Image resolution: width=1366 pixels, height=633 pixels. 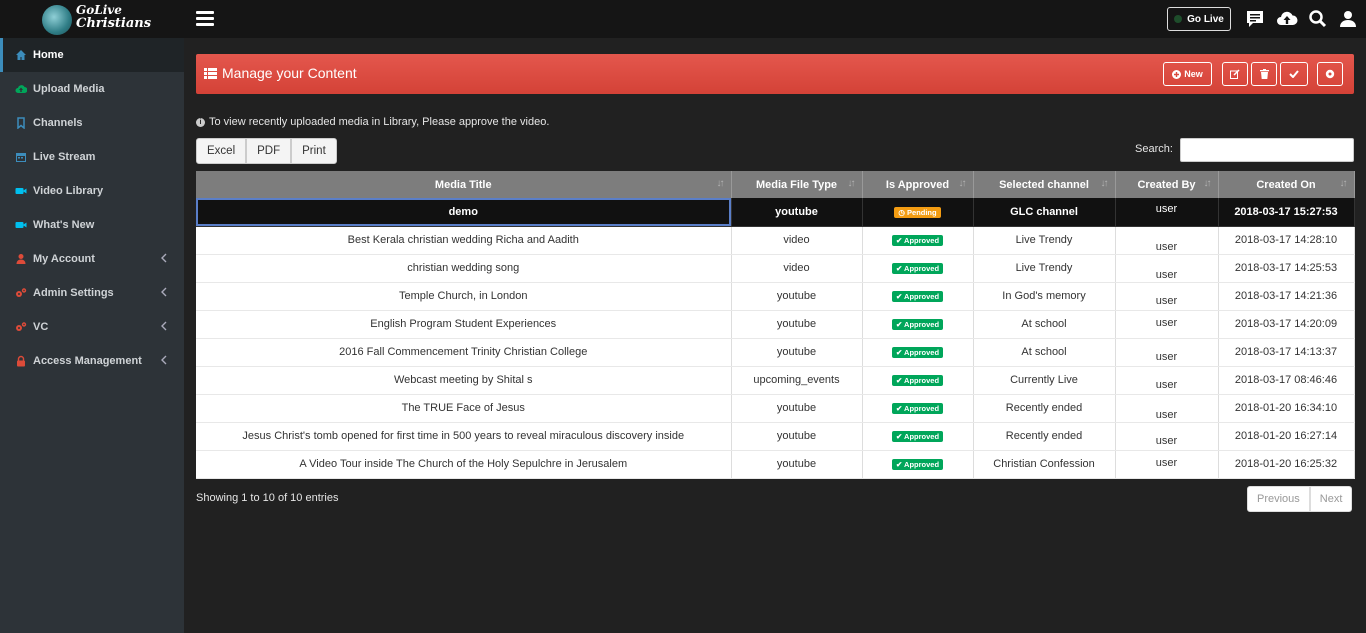 What do you see at coordinates (683, 19) in the screenshot?
I see `top-navbar: GoLive Christians Go Live` at bounding box center [683, 19].